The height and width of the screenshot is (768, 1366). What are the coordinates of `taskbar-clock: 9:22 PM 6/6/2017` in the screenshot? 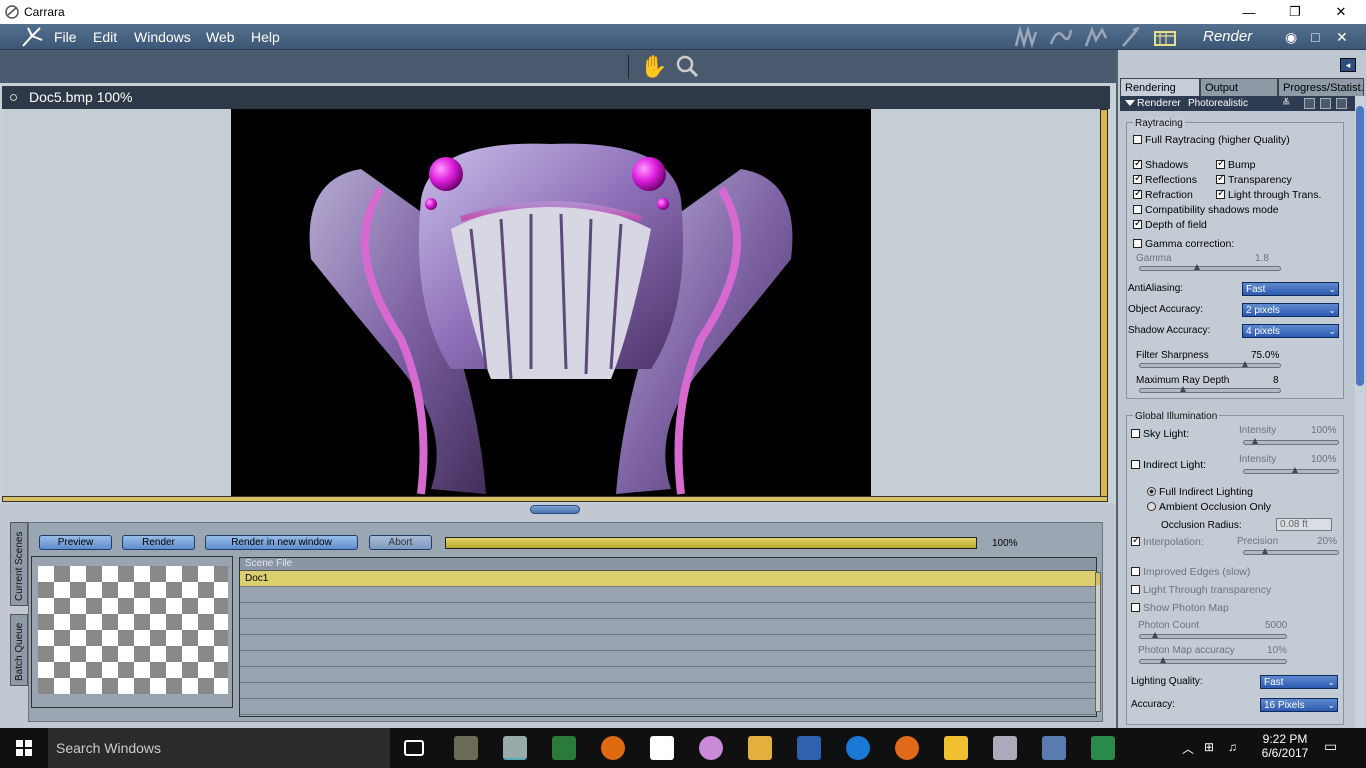 It's located at (1285, 746).